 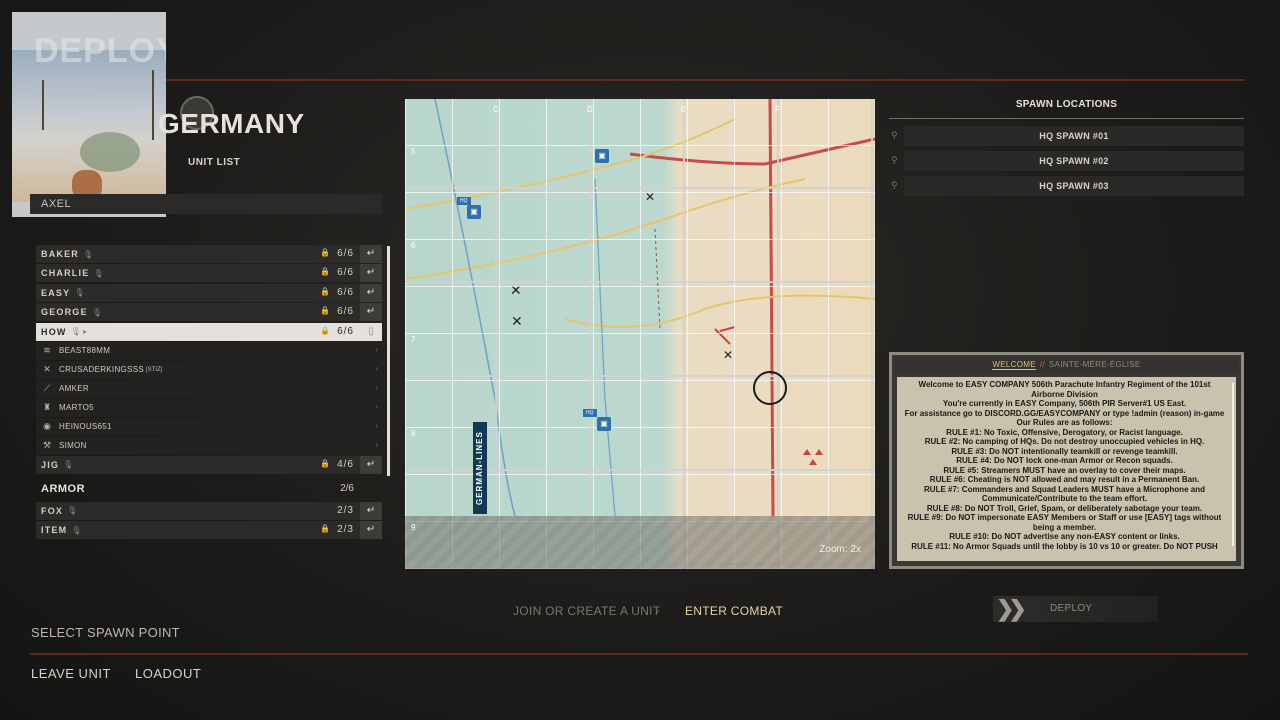 What do you see at coordinates (47, 426) in the screenshot?
I see `medic-icon: ◉` at bounding box center [47, 426].